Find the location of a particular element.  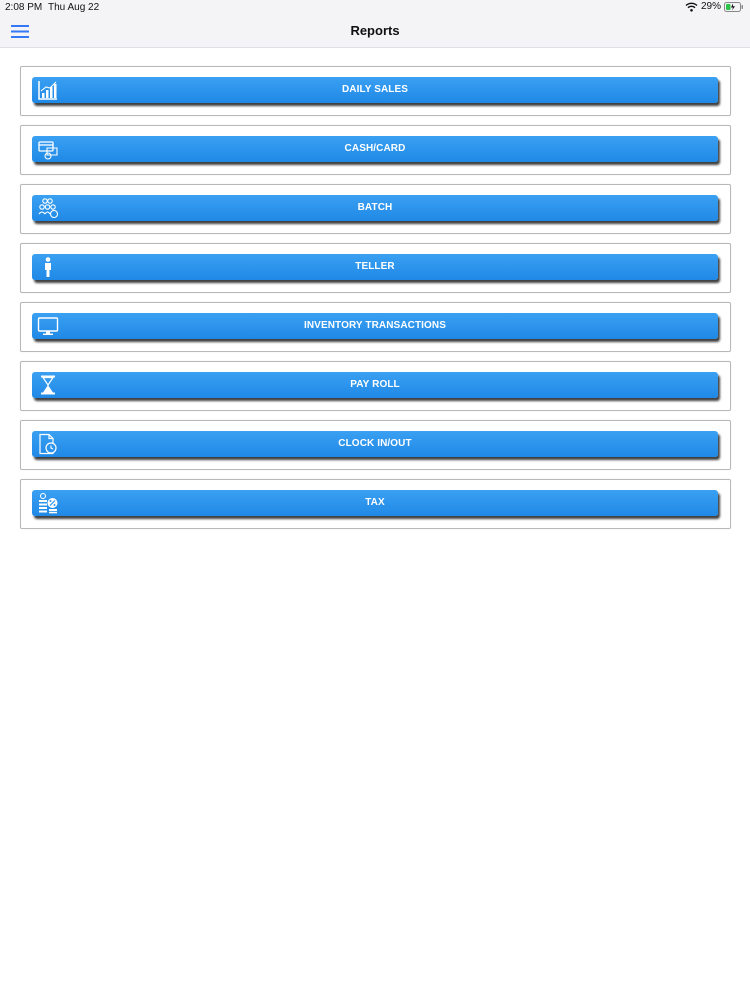

cash-card-label: CASH/CARD is located at coordinates (375, 148).